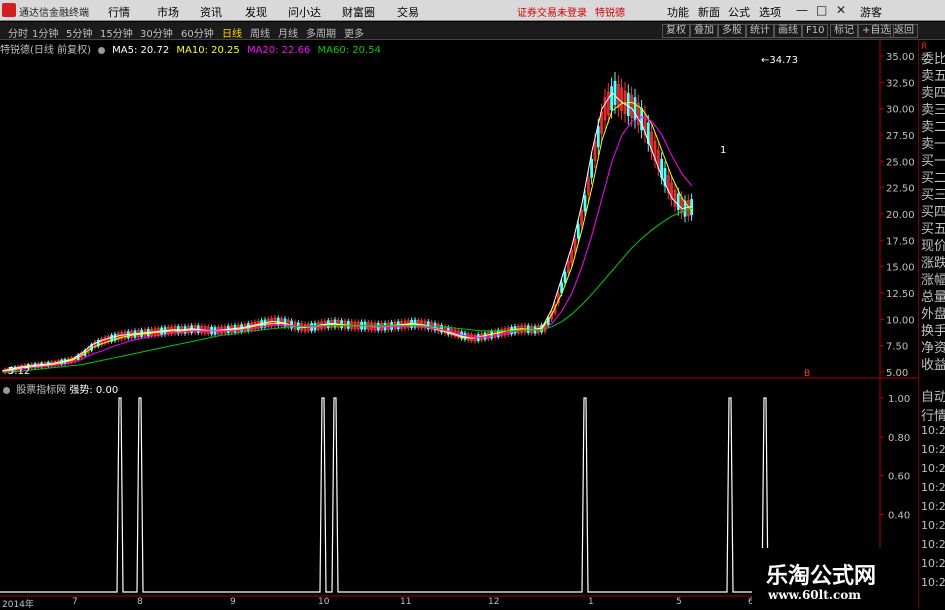 Image resolution: width=945 pixels, height=610 pixels. Describe the element at coordinates (900, 189) in the screenshot. I see `price-tick-label: 22.50` at that location.